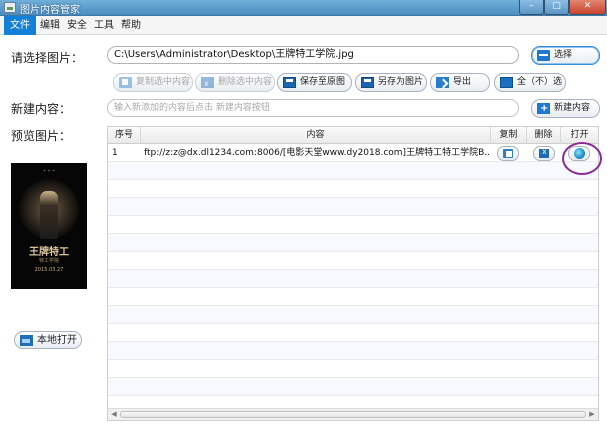 The height and width of the screenshot is (436, 607). Describe the element at coordinates (41, 136) in the screenshot. I see `preview-label: 预览图片：` at that location.